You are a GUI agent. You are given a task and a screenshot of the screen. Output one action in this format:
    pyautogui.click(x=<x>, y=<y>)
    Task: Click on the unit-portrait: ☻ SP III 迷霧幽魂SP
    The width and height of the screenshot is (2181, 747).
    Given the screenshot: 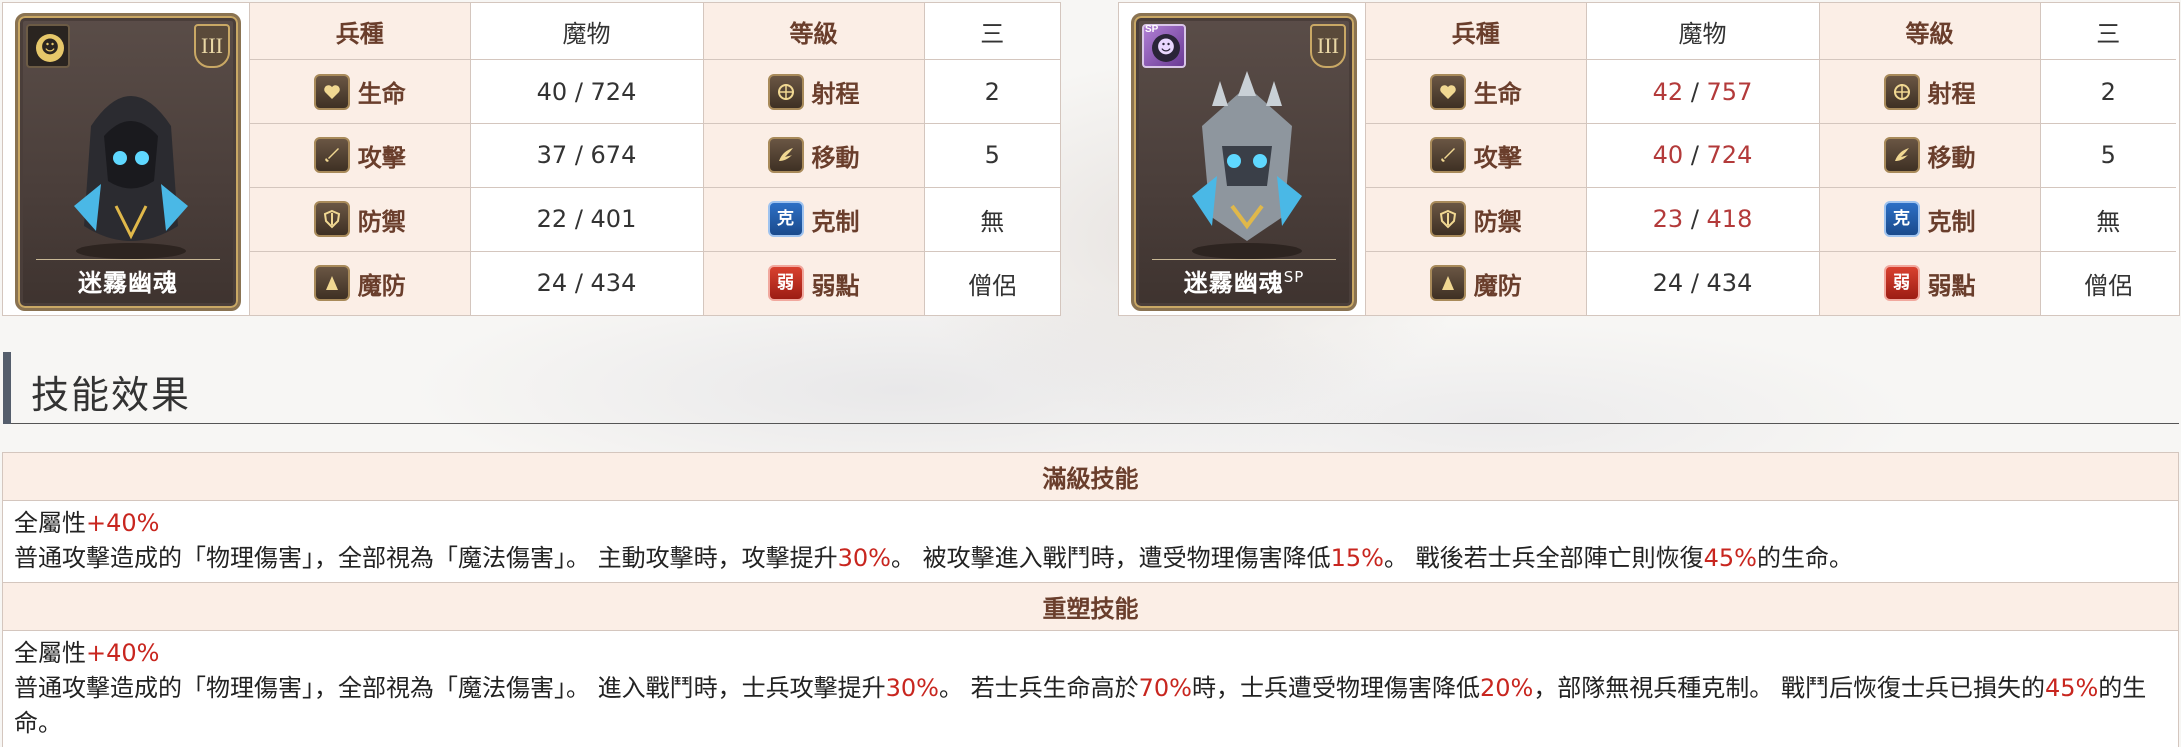 What is the action you would take?
    pyautogui.click(x=1244, y=162)
    